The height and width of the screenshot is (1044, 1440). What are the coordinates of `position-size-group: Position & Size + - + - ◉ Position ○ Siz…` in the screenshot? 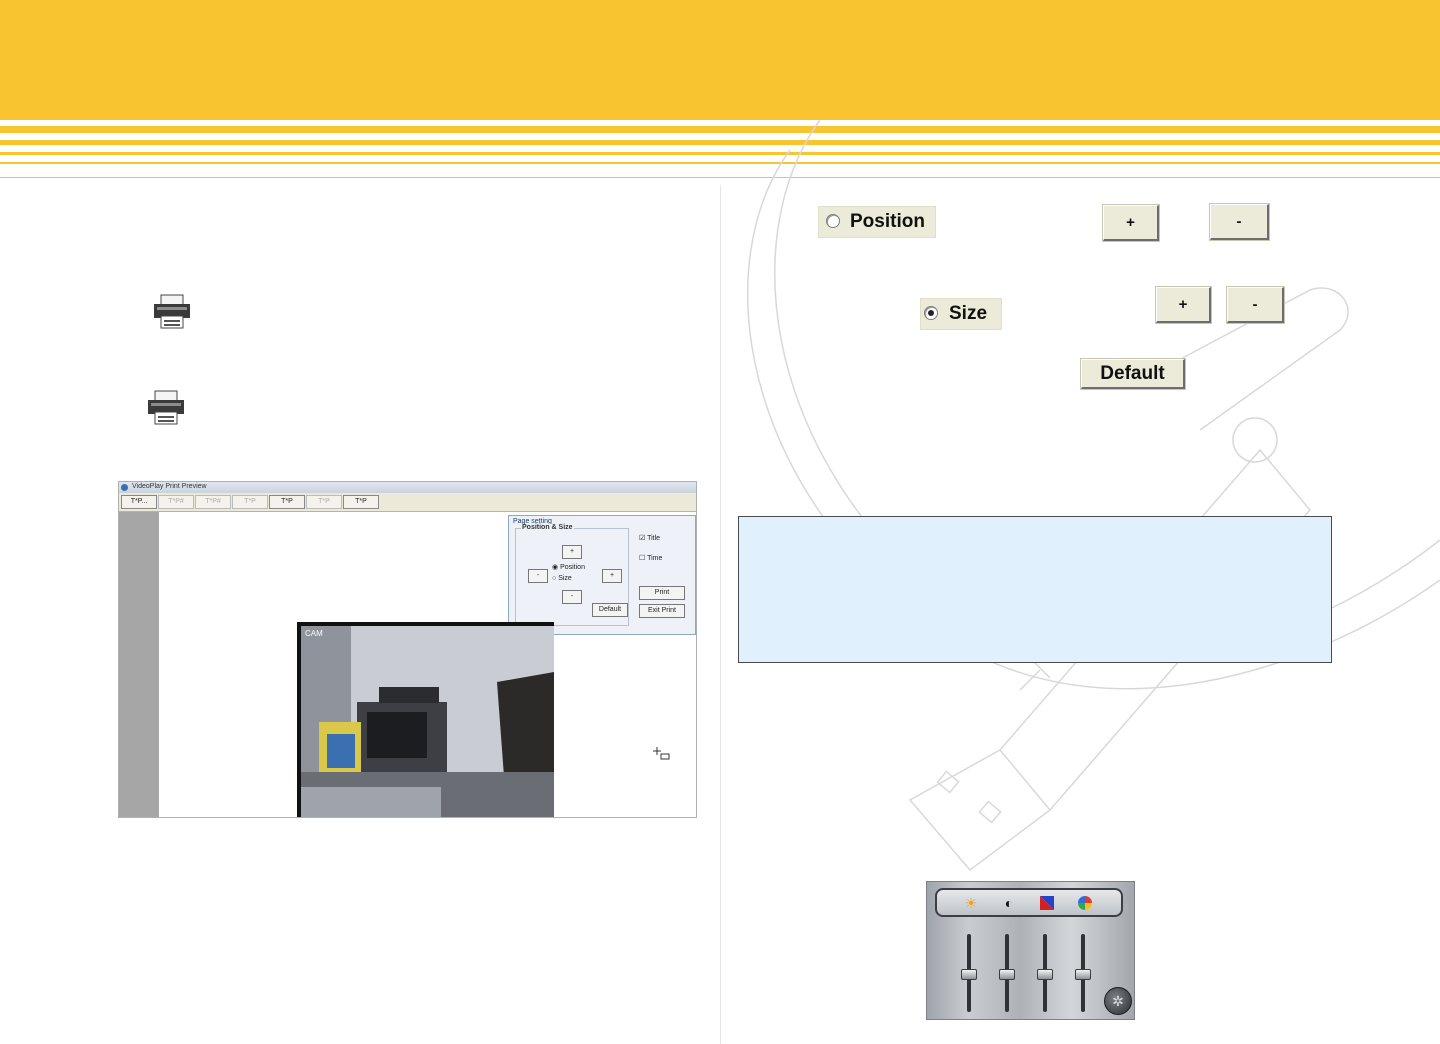 It's located at (572, 575).